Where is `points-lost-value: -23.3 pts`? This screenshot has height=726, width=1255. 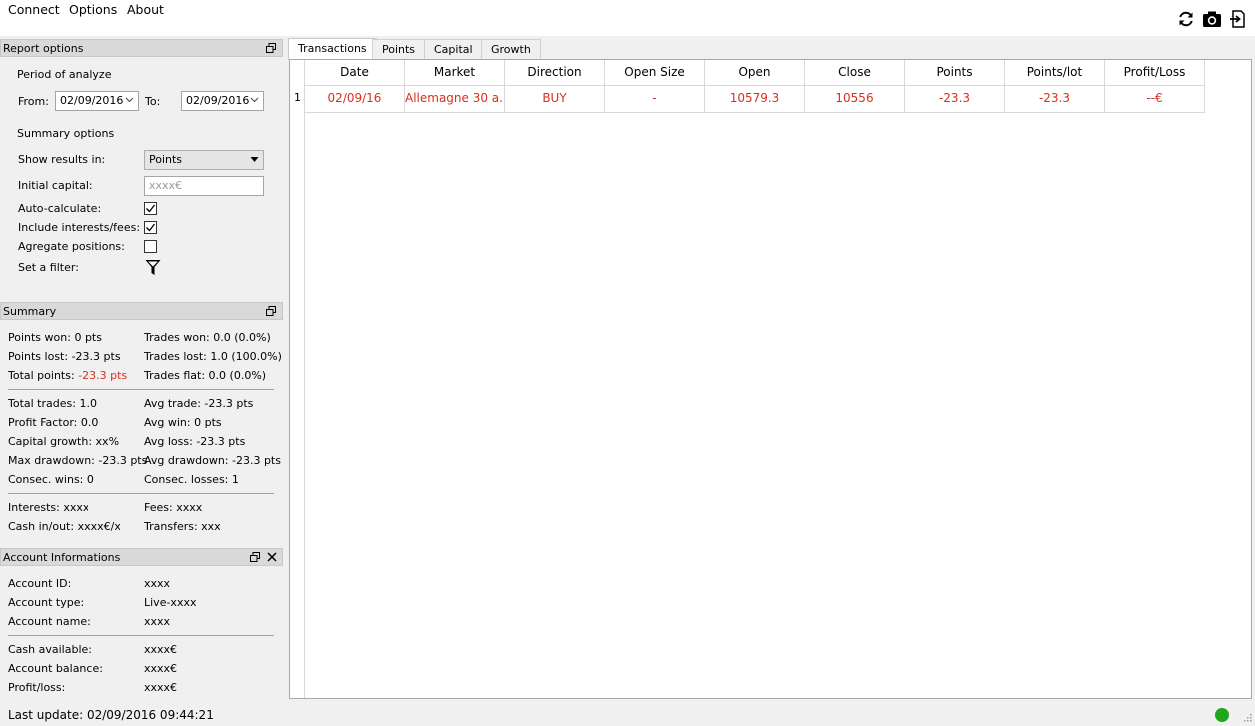
points-lost-value: -23.3 pts is located at coordinates (96, 356).